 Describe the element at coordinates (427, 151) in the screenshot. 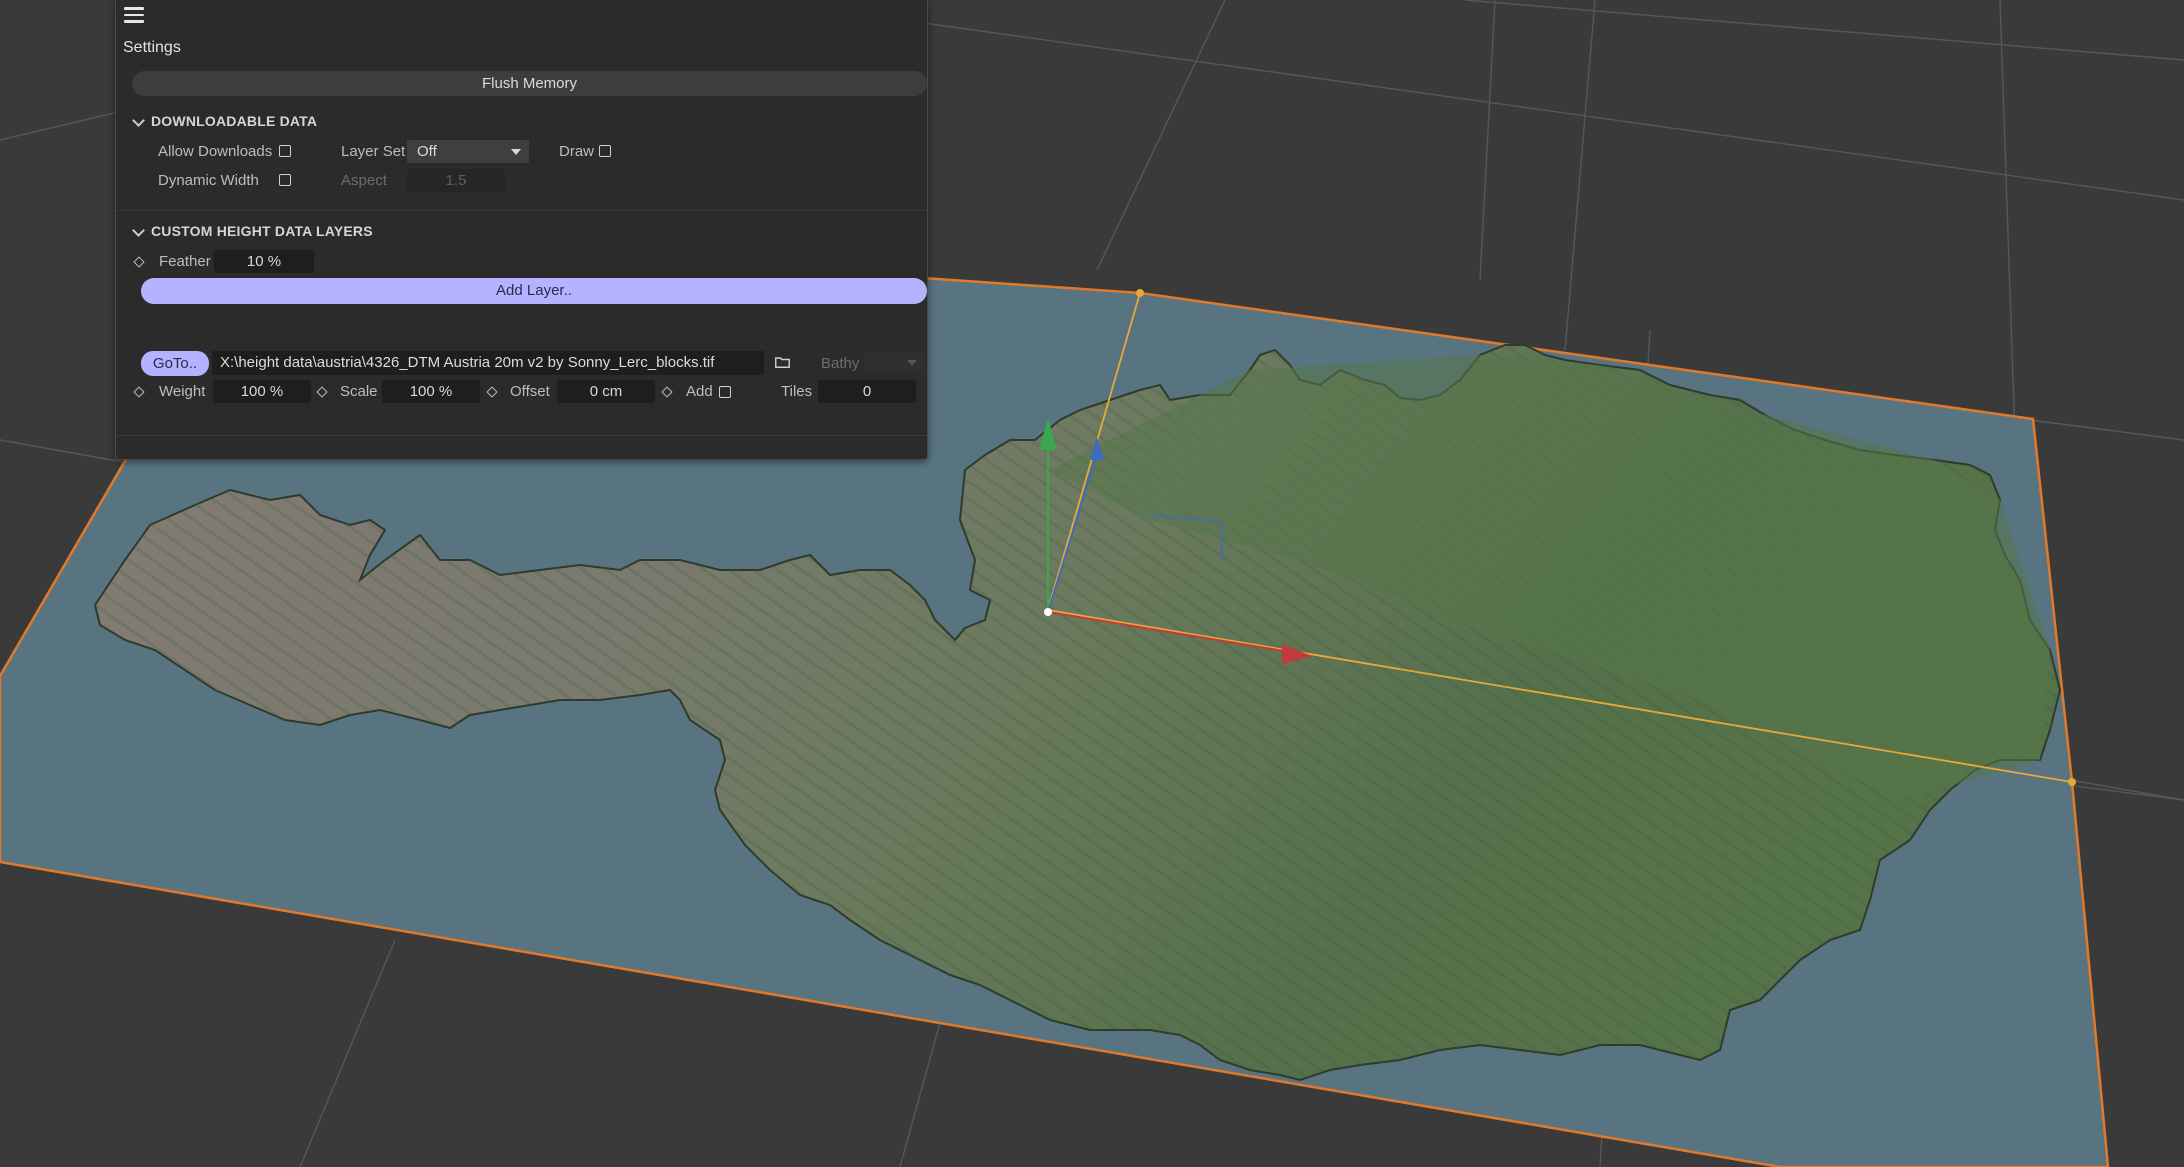

I see `layer-set-value: Off` at that location.